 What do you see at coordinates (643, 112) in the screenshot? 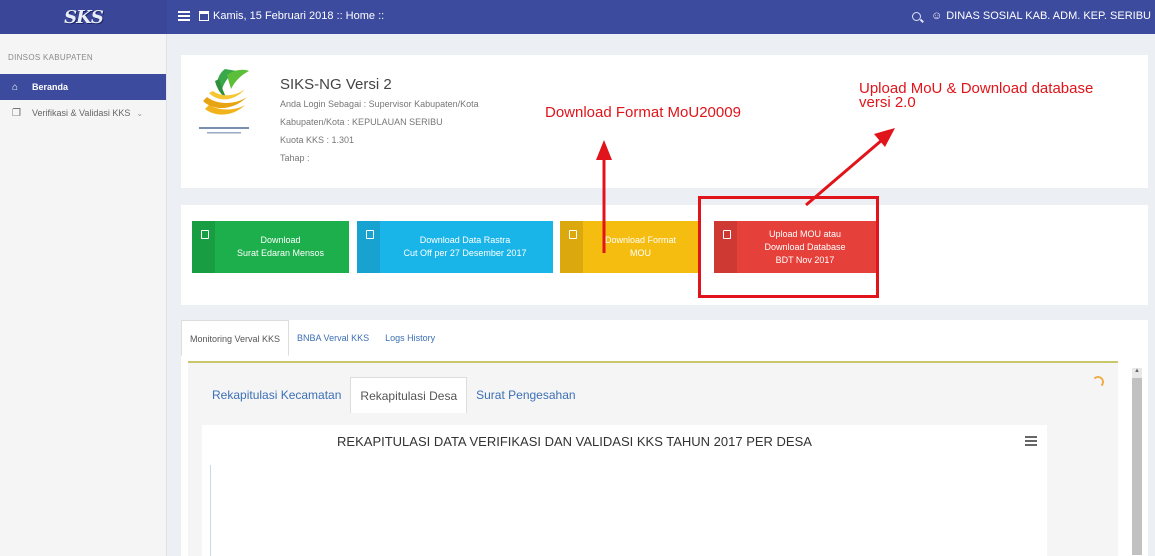
I see `annotation-download-format: Download Format MoU20009` at bounding box center [643, 112].